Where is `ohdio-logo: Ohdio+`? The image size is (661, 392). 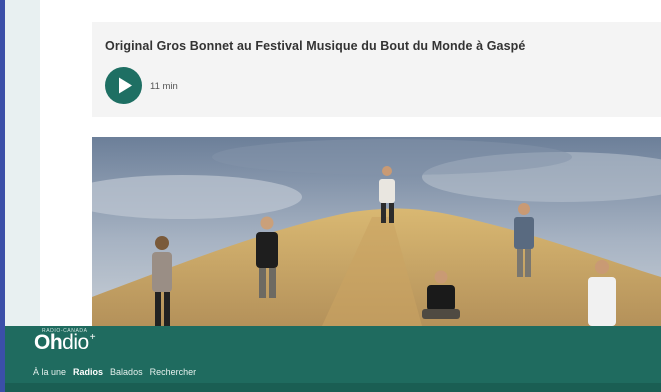
ohdio-logo: Ohdio+ is located at coordinates (65, 343).